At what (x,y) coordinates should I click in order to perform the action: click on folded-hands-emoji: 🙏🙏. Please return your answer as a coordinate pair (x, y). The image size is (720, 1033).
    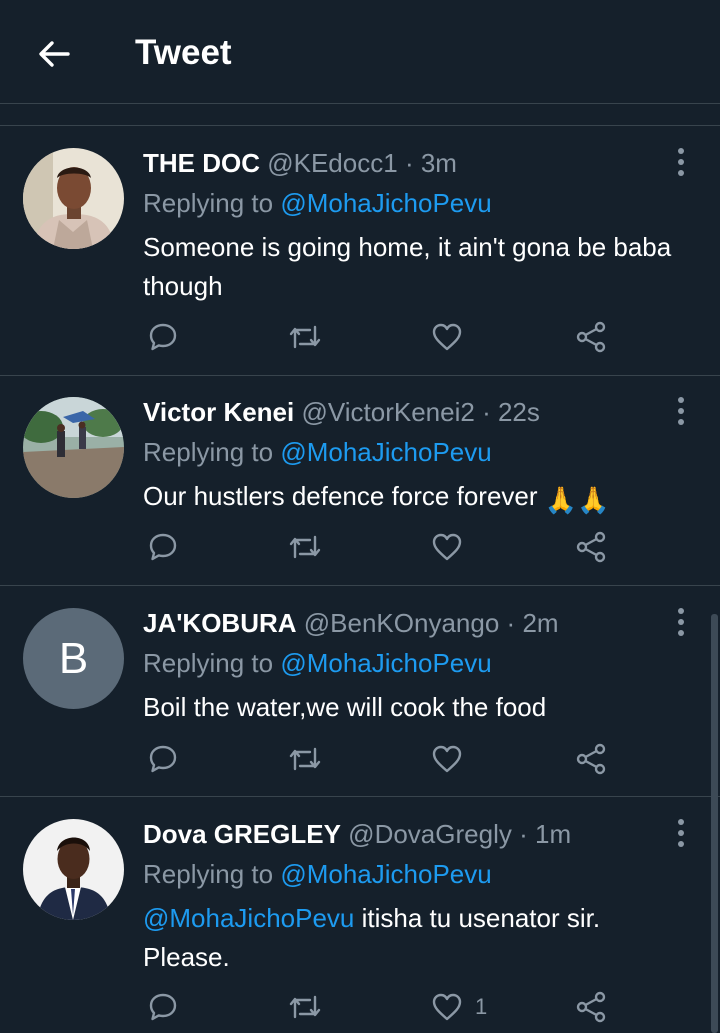
    Looking at the image, I should click on (577, 500).